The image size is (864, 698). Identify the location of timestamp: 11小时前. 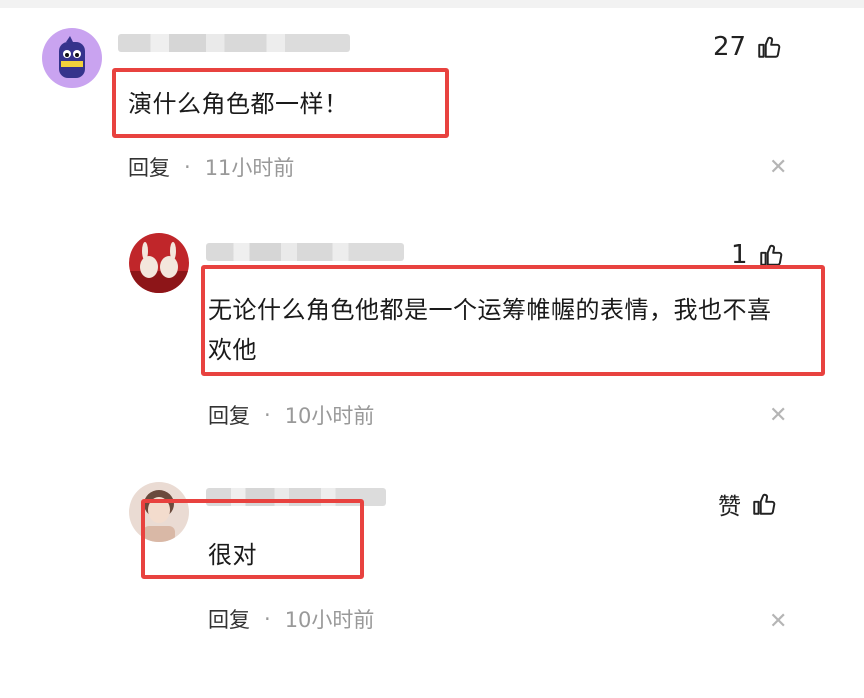
(249, 168).